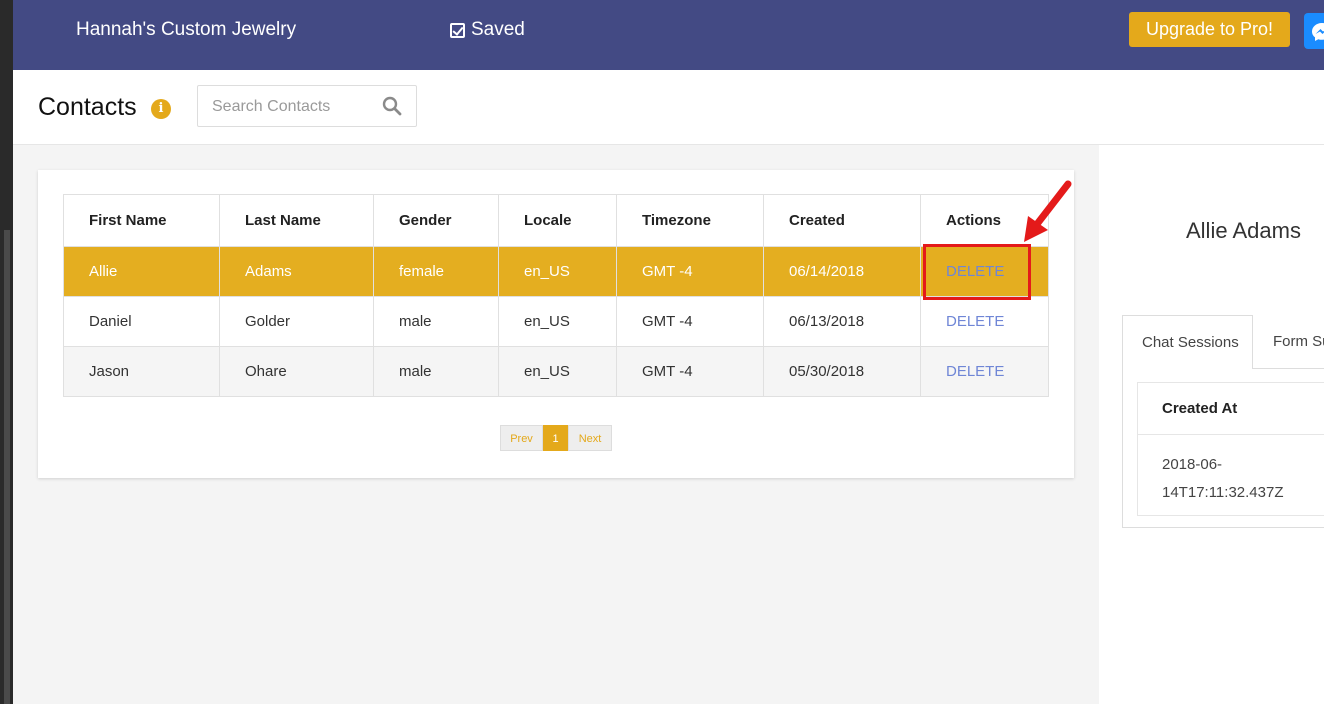 This screenshot has width=1324, height=704. What do you see at coordinates (436, 271) in the screenshot?
I see `gender-cell: female` at bounding box center [436, 271].